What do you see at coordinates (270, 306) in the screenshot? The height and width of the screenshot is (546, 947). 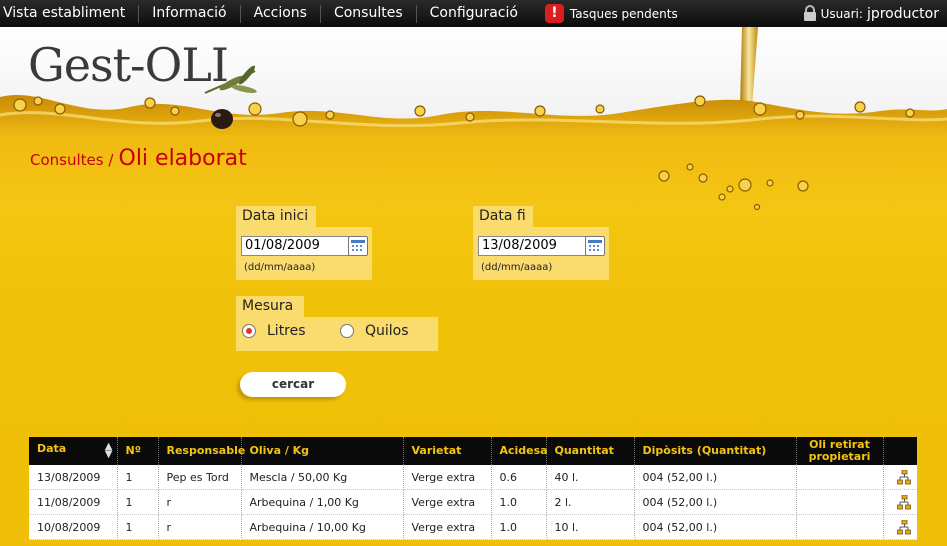 I see `measure-label: Mesura` at bounding box center [270, 306].